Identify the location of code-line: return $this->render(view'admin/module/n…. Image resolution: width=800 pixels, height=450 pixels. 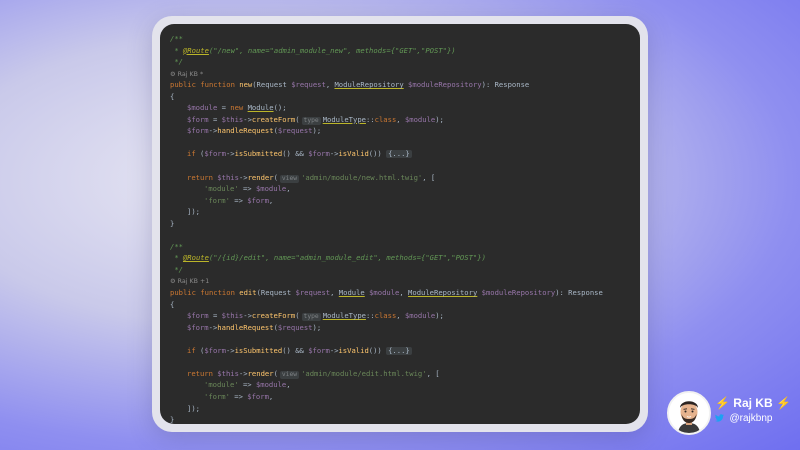
(311, 177).